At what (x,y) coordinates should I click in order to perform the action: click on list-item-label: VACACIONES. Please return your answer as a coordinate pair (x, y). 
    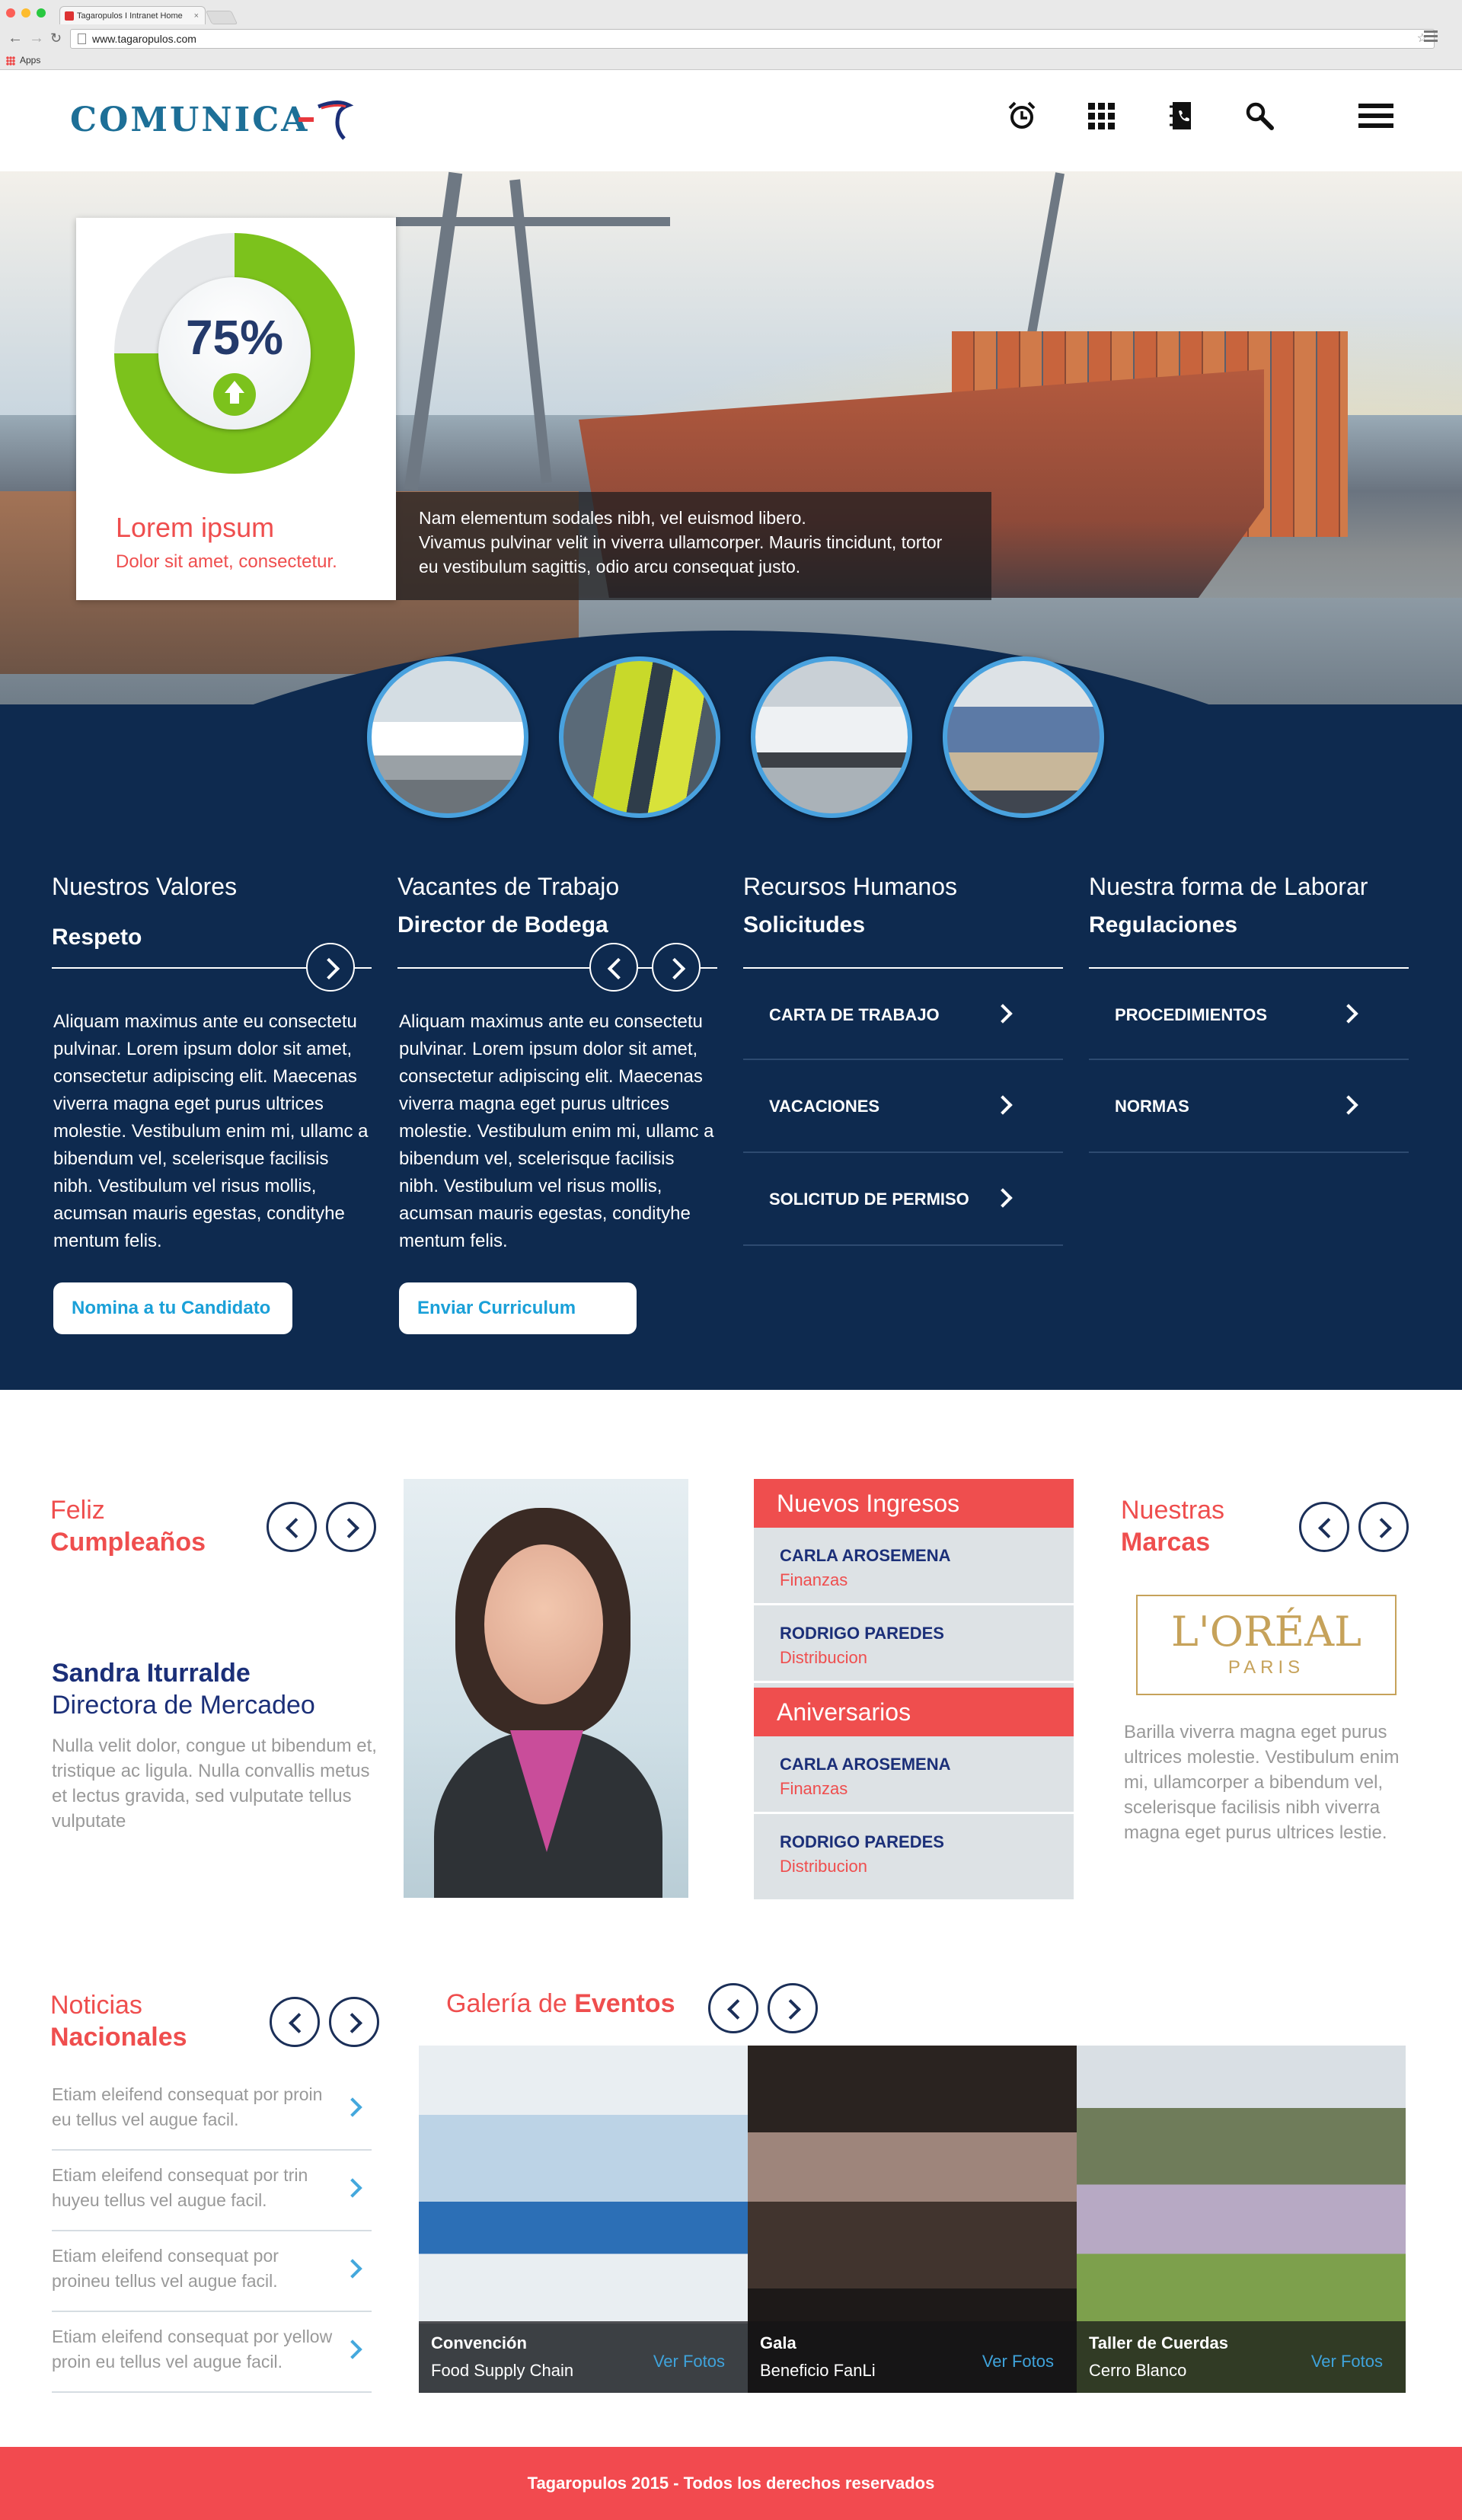
    Looking at the image, I should click on (824, 1106).